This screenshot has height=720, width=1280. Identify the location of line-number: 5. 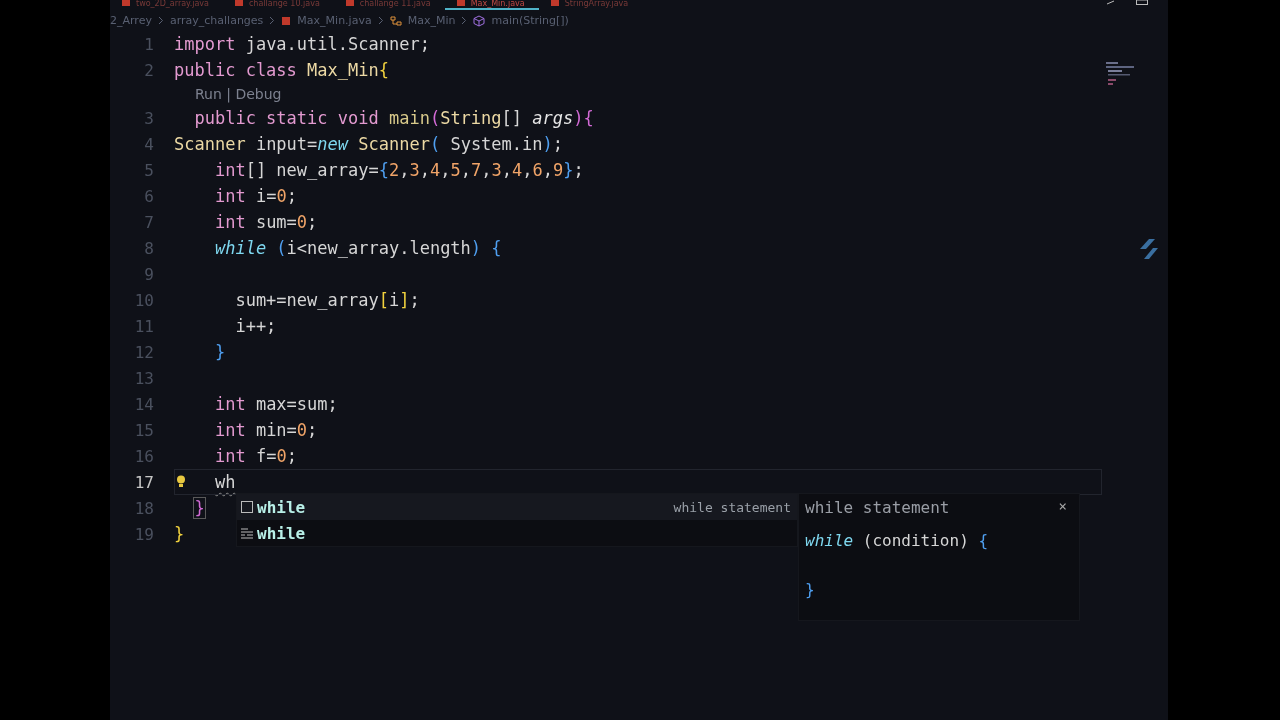
(148, 170).